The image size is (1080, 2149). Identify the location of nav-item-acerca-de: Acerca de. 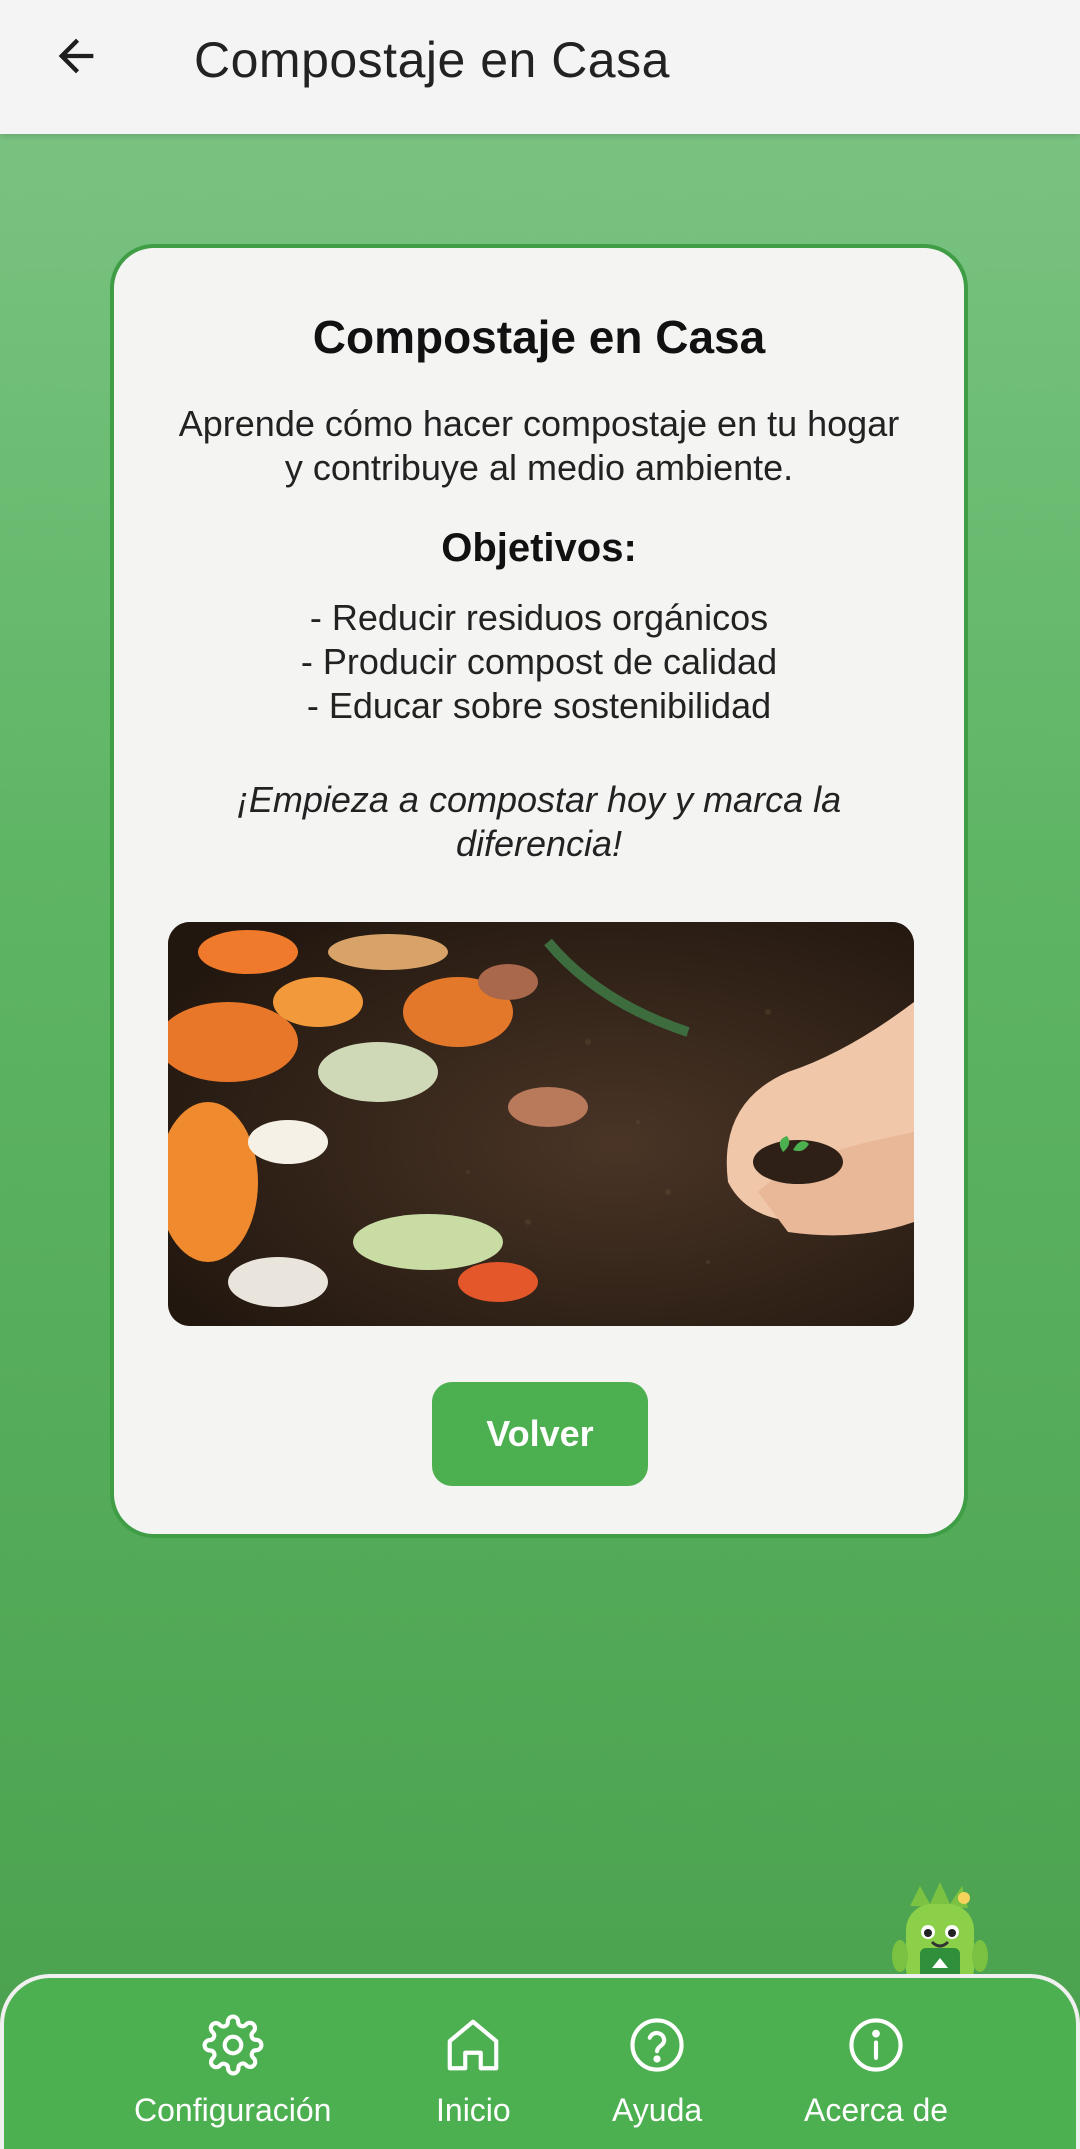
(876, 2071).